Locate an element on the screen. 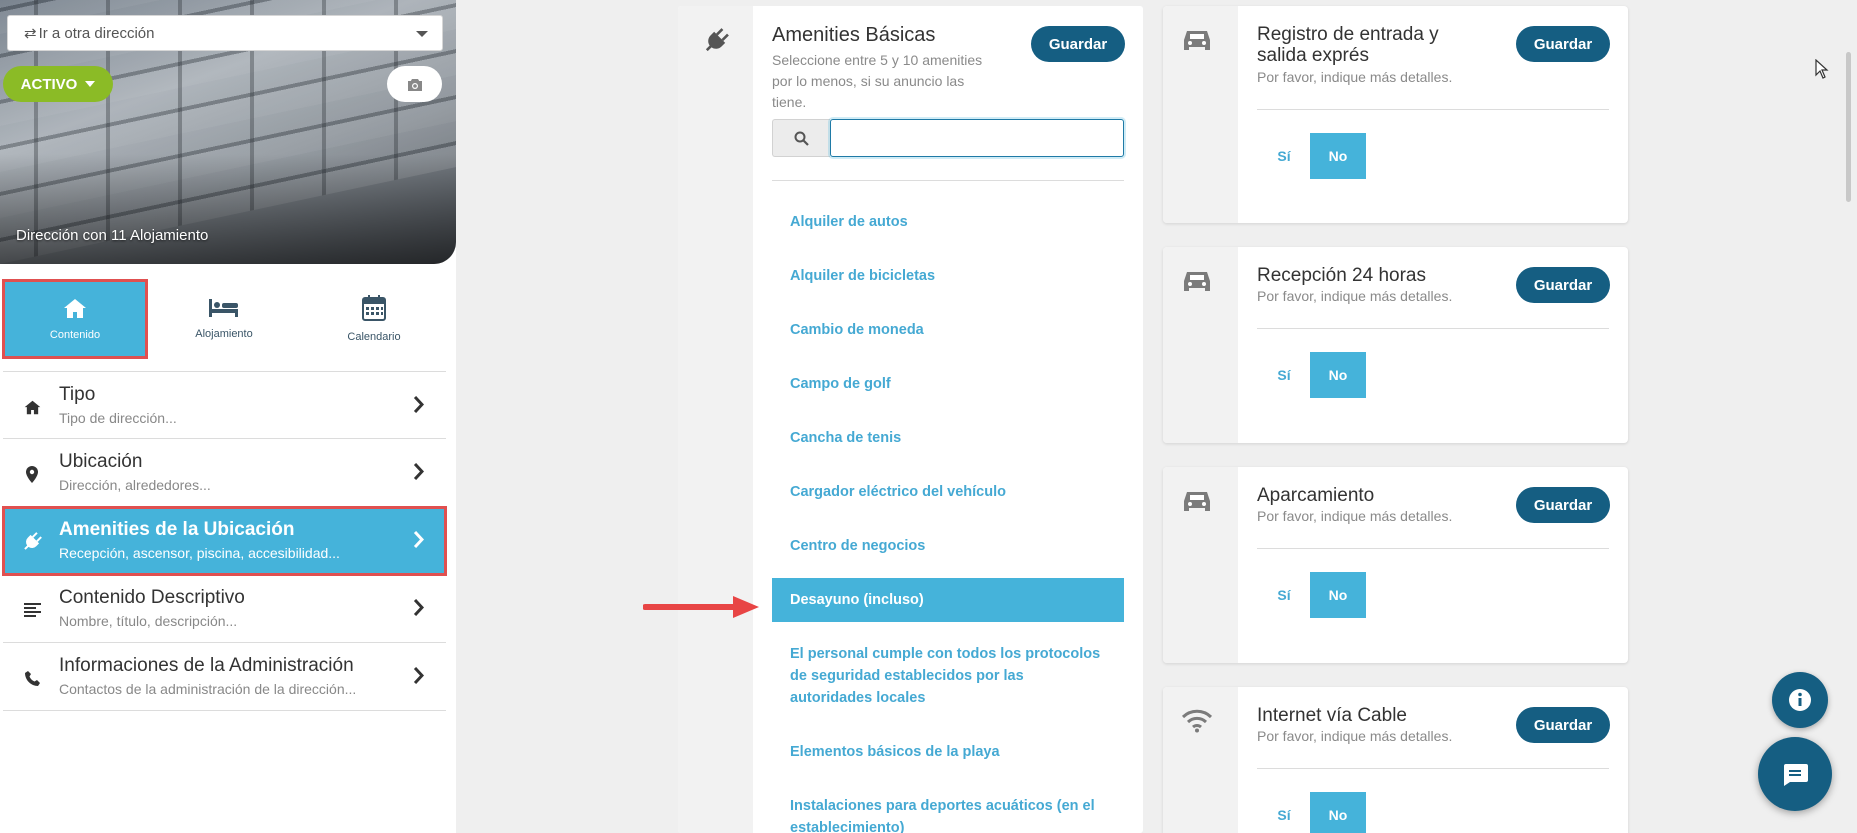  chat-icon is located at coordinates (1796, 775).